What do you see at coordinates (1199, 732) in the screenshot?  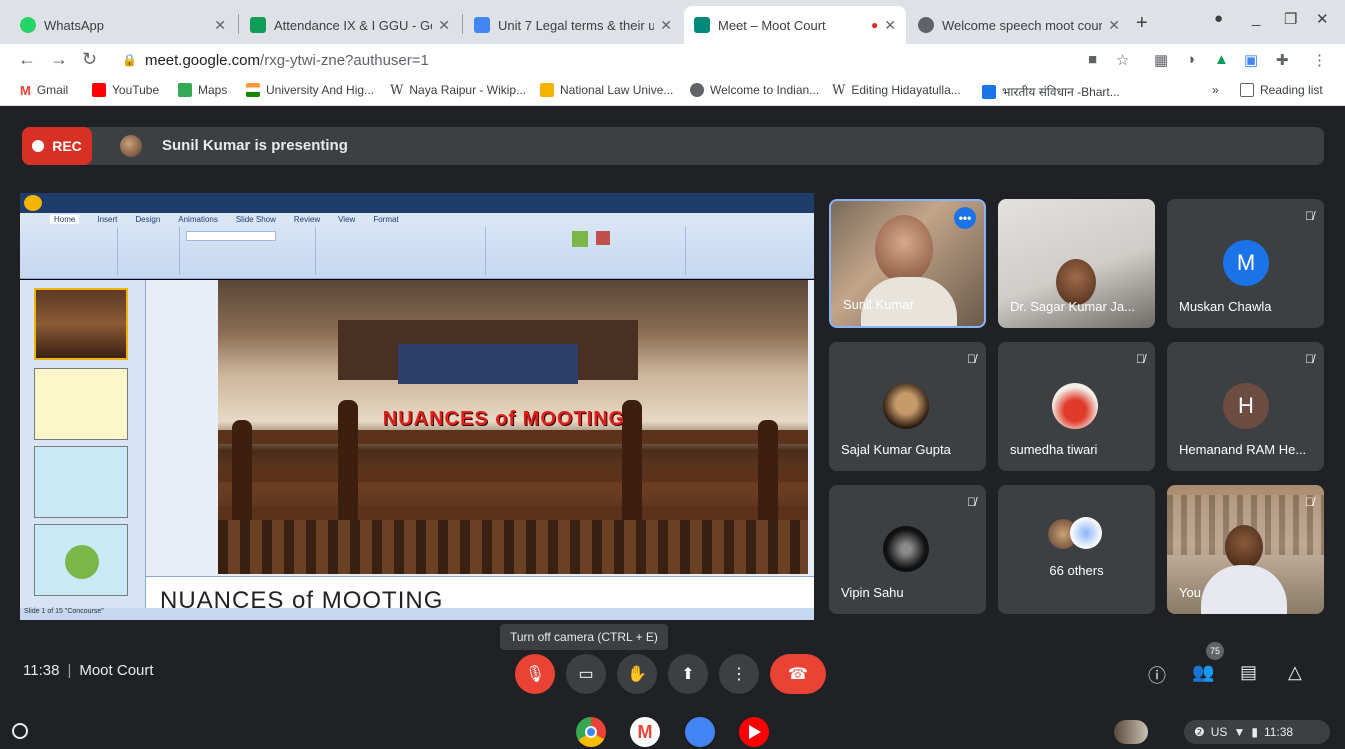 I see `notification-icon: ❷` at bounding box center [1199, 732].